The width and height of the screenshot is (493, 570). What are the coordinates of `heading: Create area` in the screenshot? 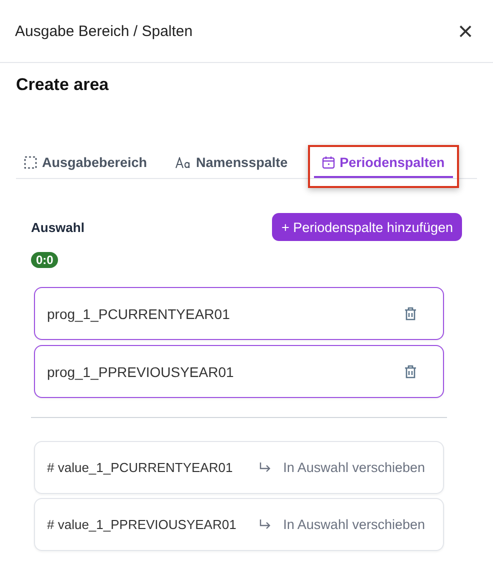 It's located at (63, 85).